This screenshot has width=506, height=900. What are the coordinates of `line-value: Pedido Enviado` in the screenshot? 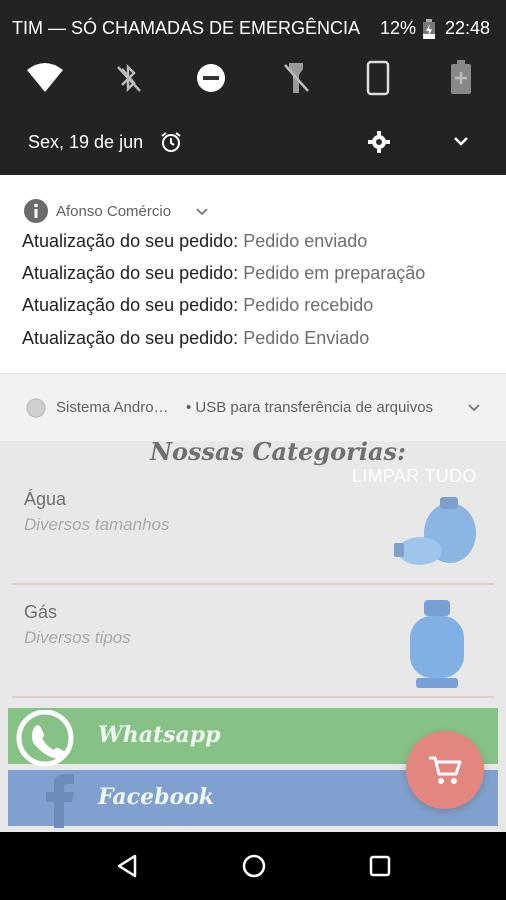 It's located at (306, 338).